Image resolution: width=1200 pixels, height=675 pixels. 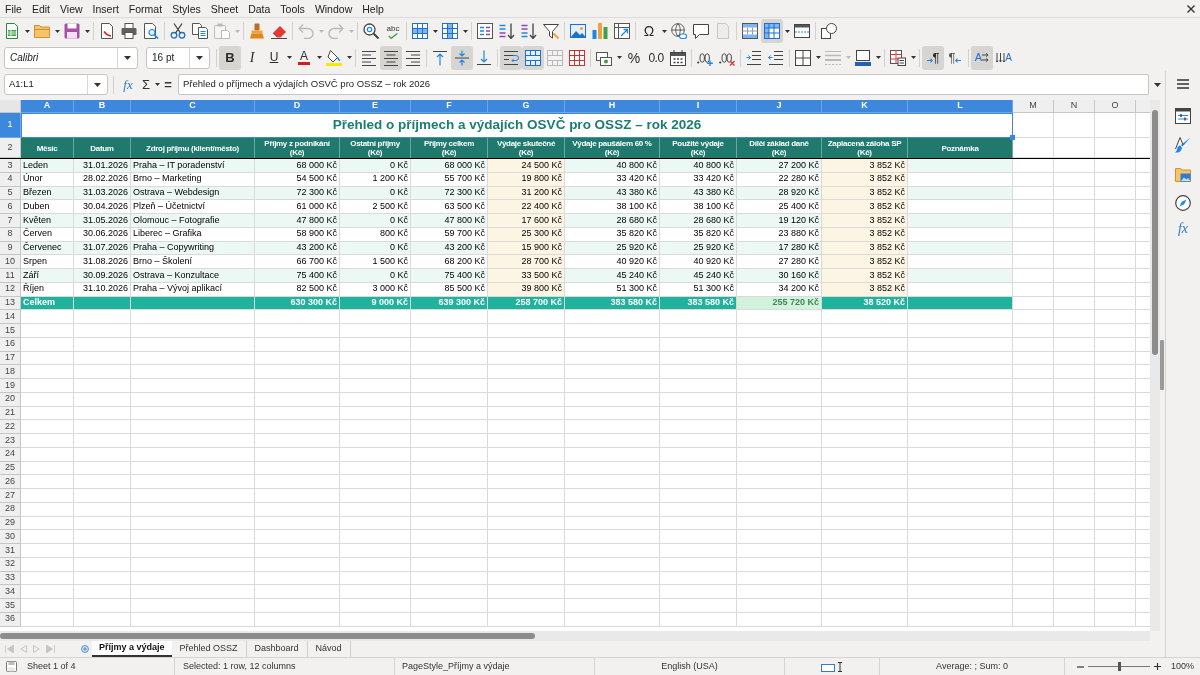 I want to click on column-header: C, so click(x=193, y=106).